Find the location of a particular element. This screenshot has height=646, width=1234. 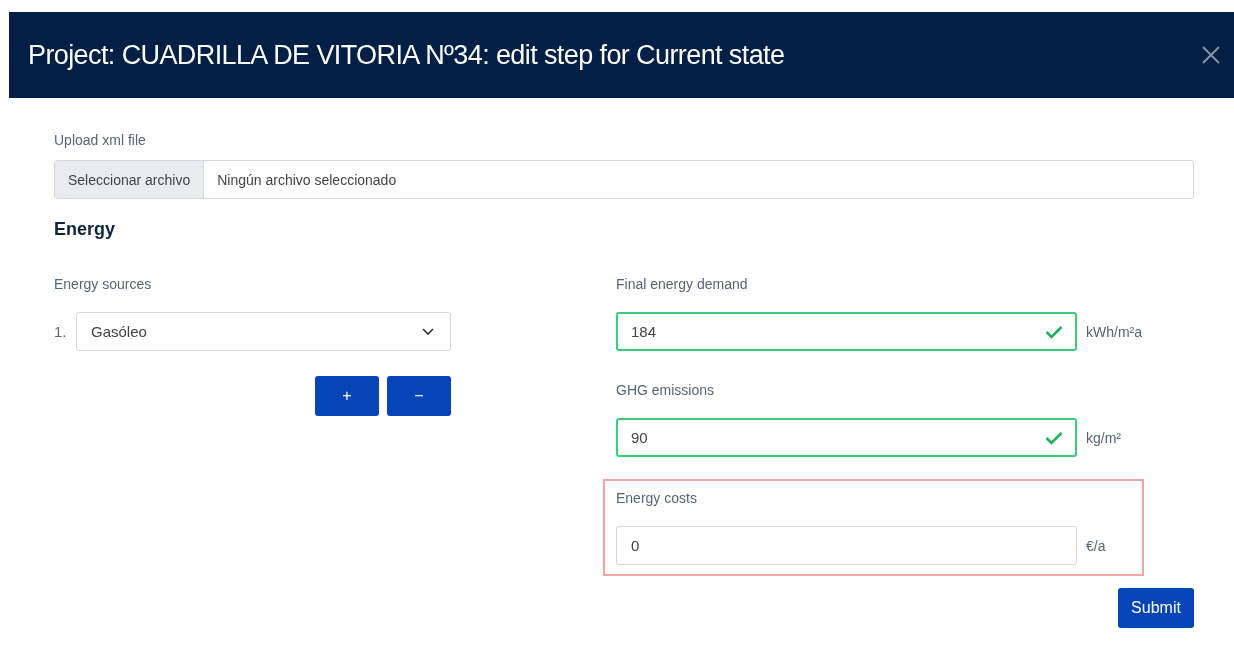

energy-sources-label: Energy sources is located at coordinates (103, 284).